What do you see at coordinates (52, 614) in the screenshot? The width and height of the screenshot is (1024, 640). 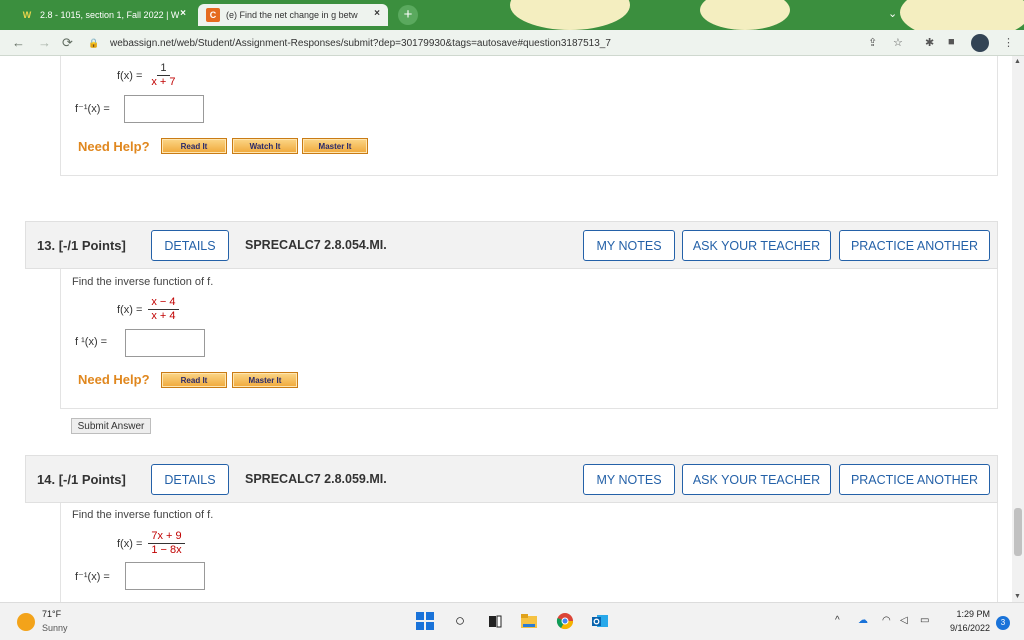 I see `weather-temperature: 71°F` at bounding box center [52, 614].